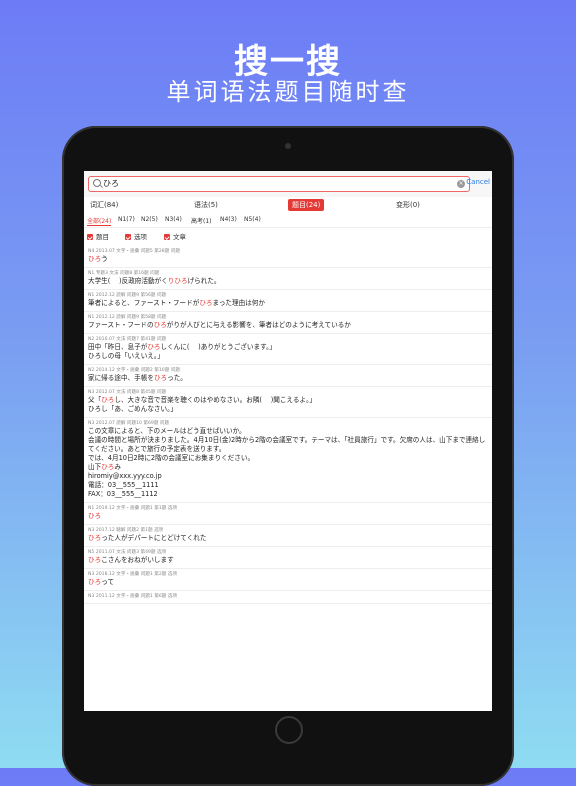 This screenshot has height=786, width=576. I want to click on level-all: 全部(24), so click(99, 221).